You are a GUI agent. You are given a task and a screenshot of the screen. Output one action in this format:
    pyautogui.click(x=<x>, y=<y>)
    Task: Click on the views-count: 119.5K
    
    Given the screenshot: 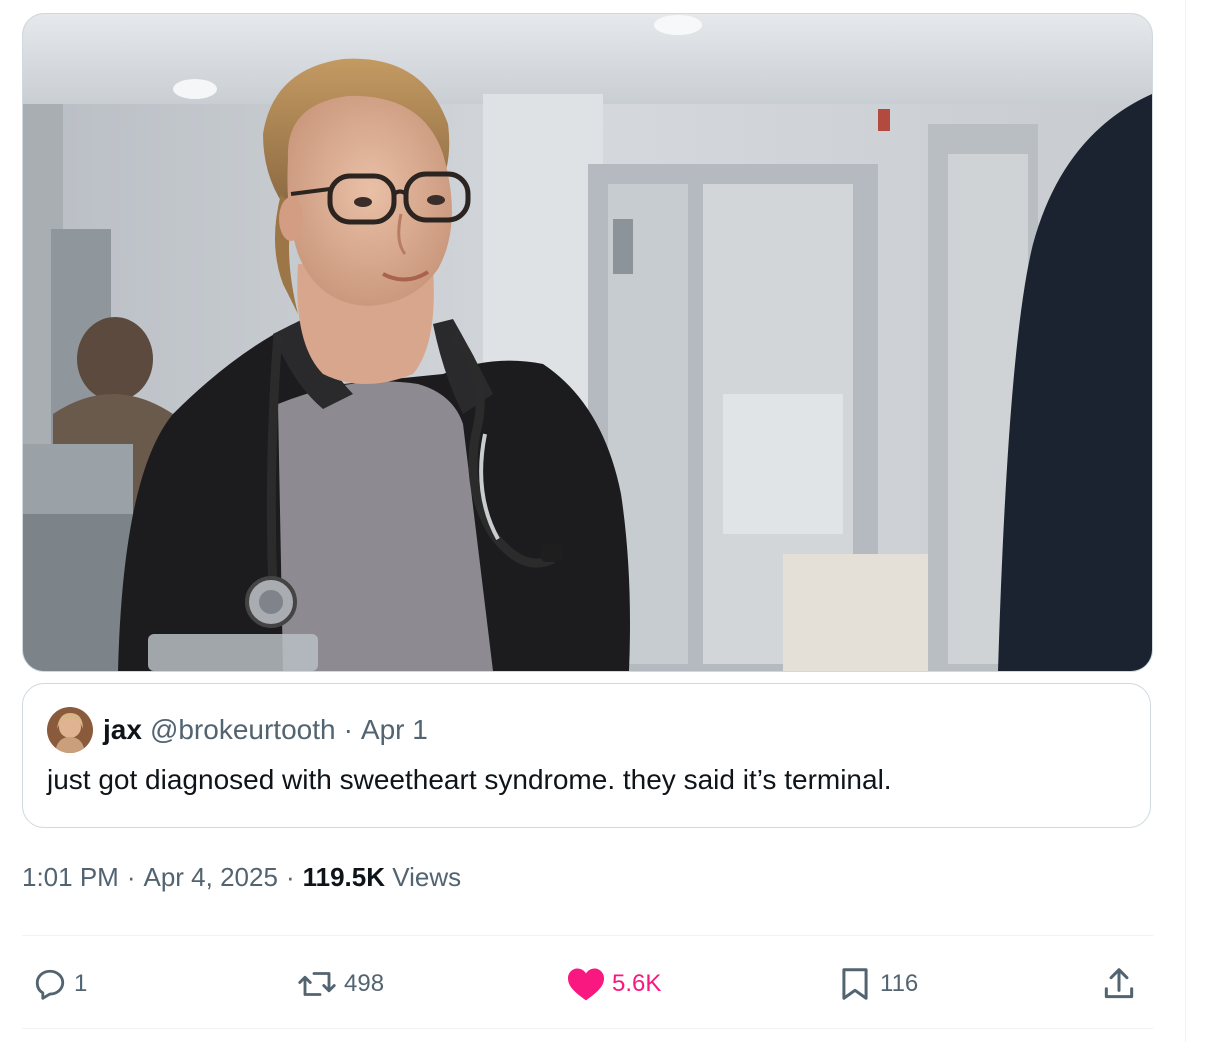 What is the action you would take?
    pyautogui.click(x=344, y=877)
    